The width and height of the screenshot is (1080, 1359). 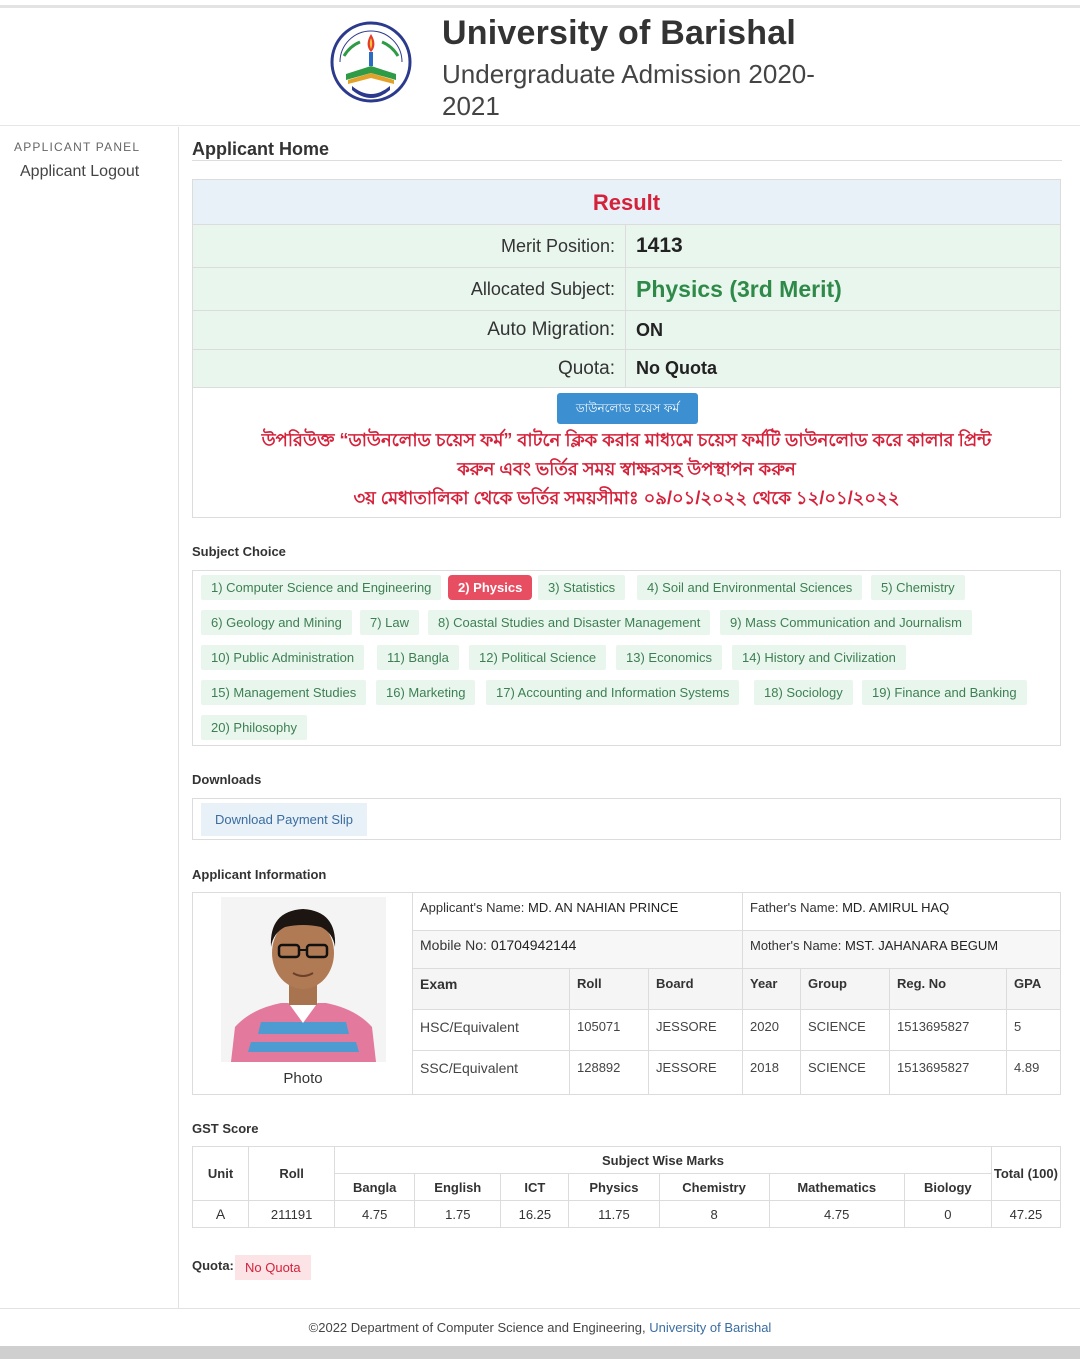 I want to click on applicant-name-cell: Applicant's Name: MD. AN NAHIAN PRINCE, so click(x=578, y=912).